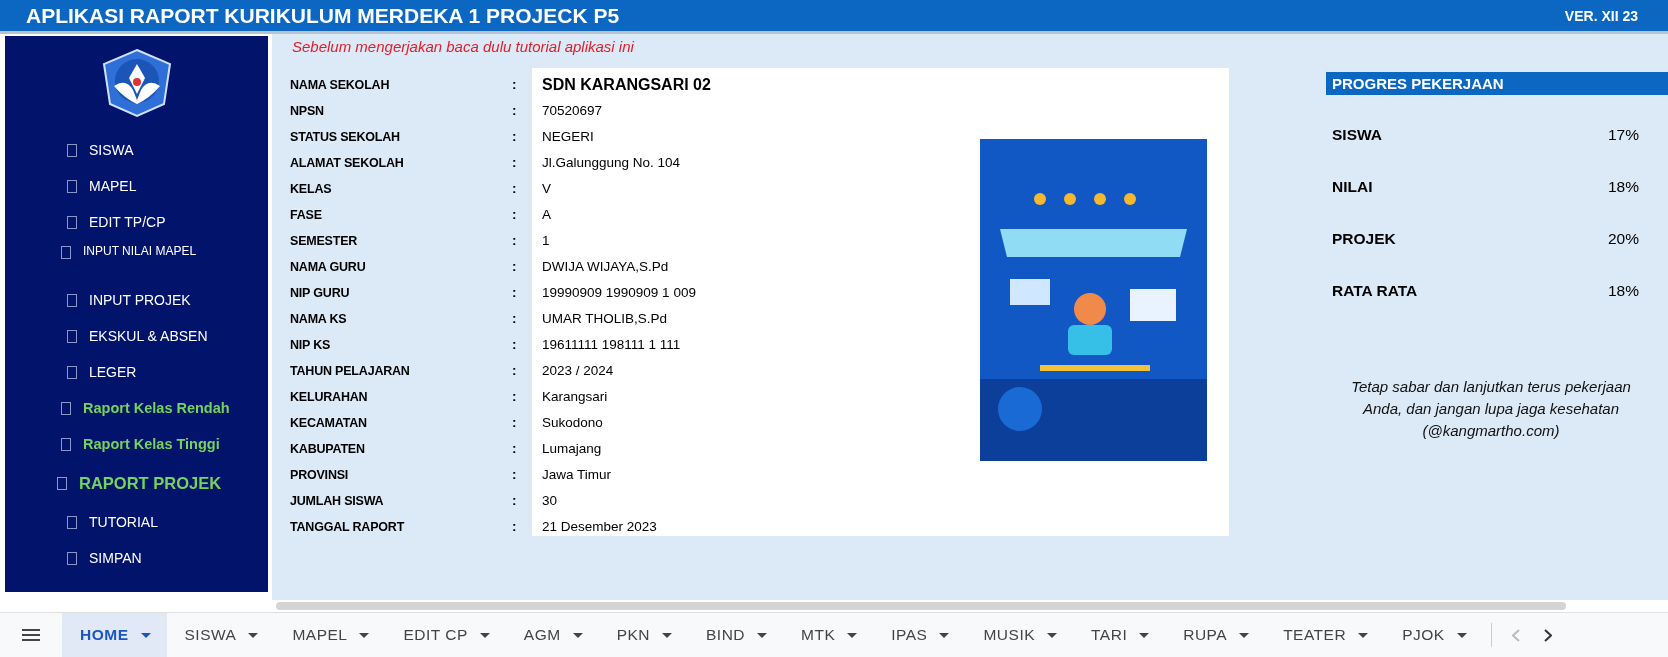 The image size is (1668, 657). Describe the element at coordinates (1623, 135) in the screenshot. I see `progress-value: 17%` at that location.